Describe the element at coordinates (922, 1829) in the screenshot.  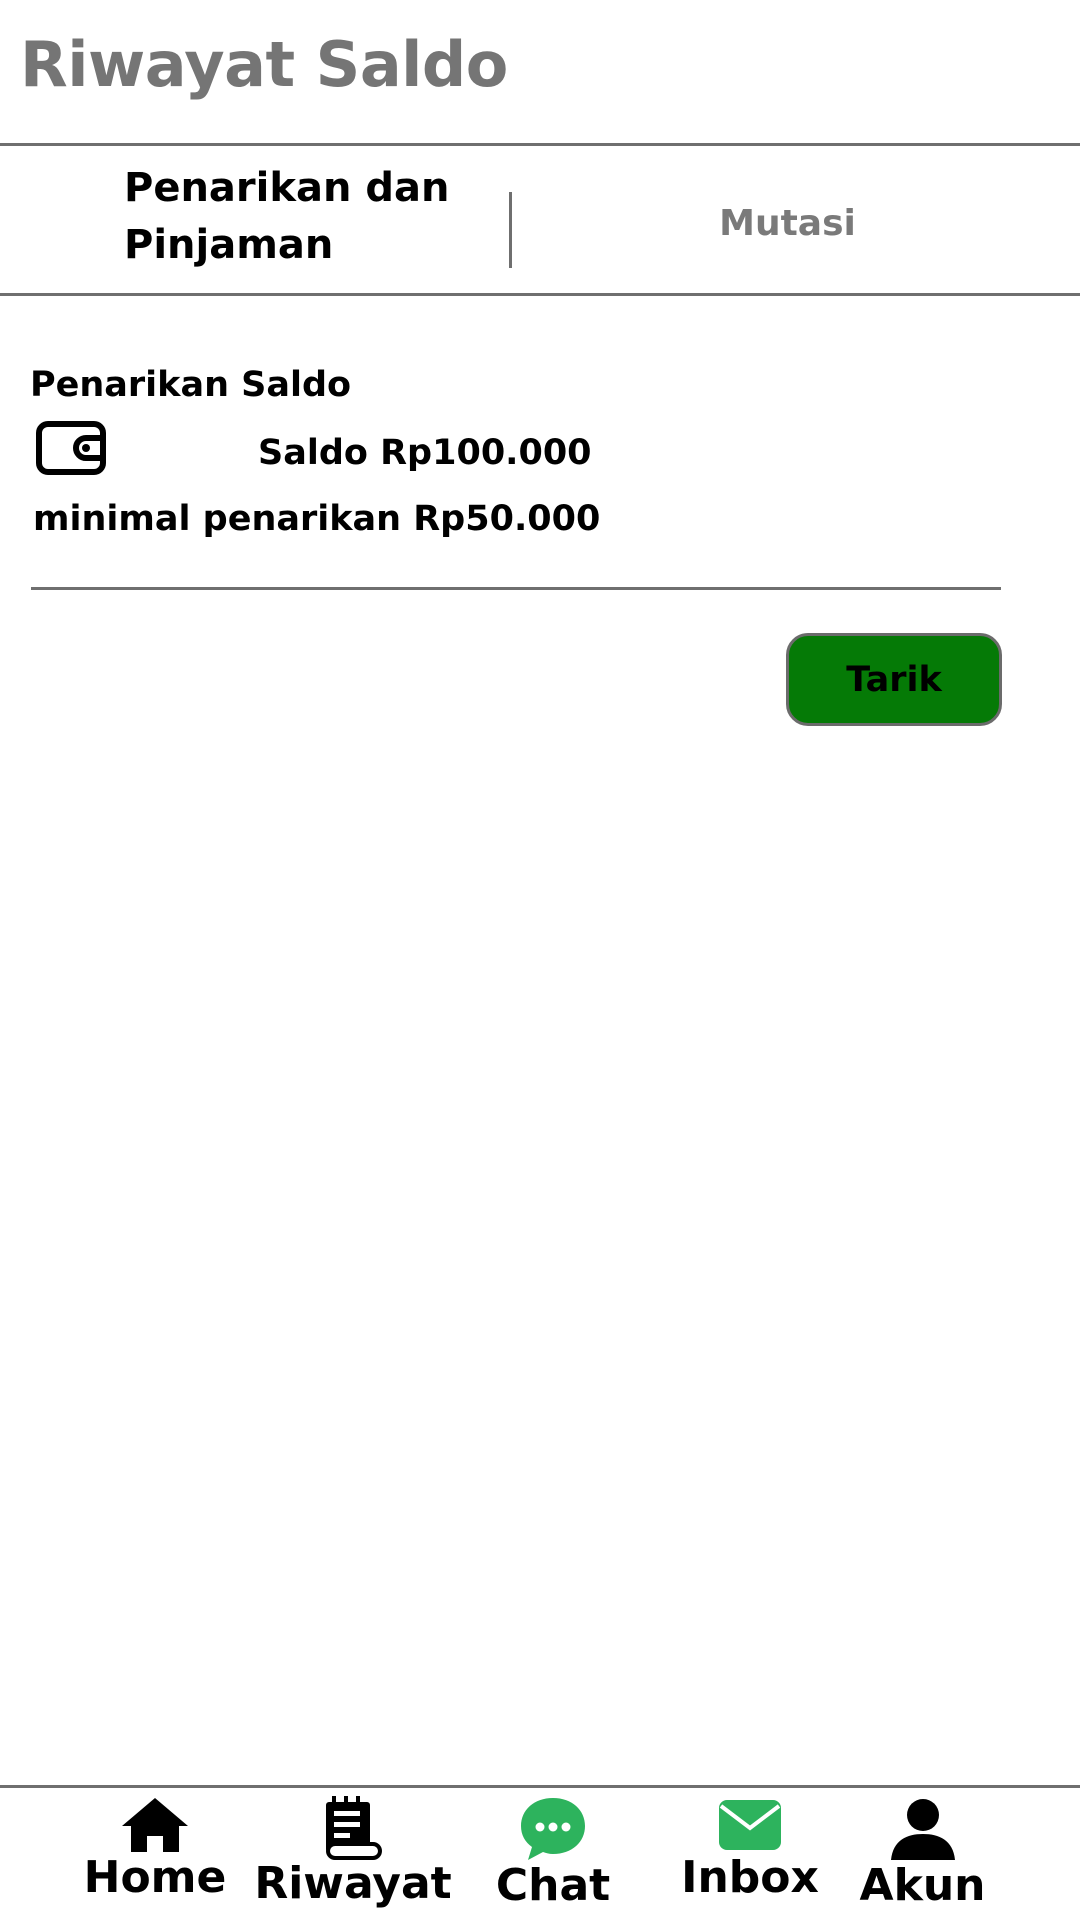
I see `user-icon` at that location.